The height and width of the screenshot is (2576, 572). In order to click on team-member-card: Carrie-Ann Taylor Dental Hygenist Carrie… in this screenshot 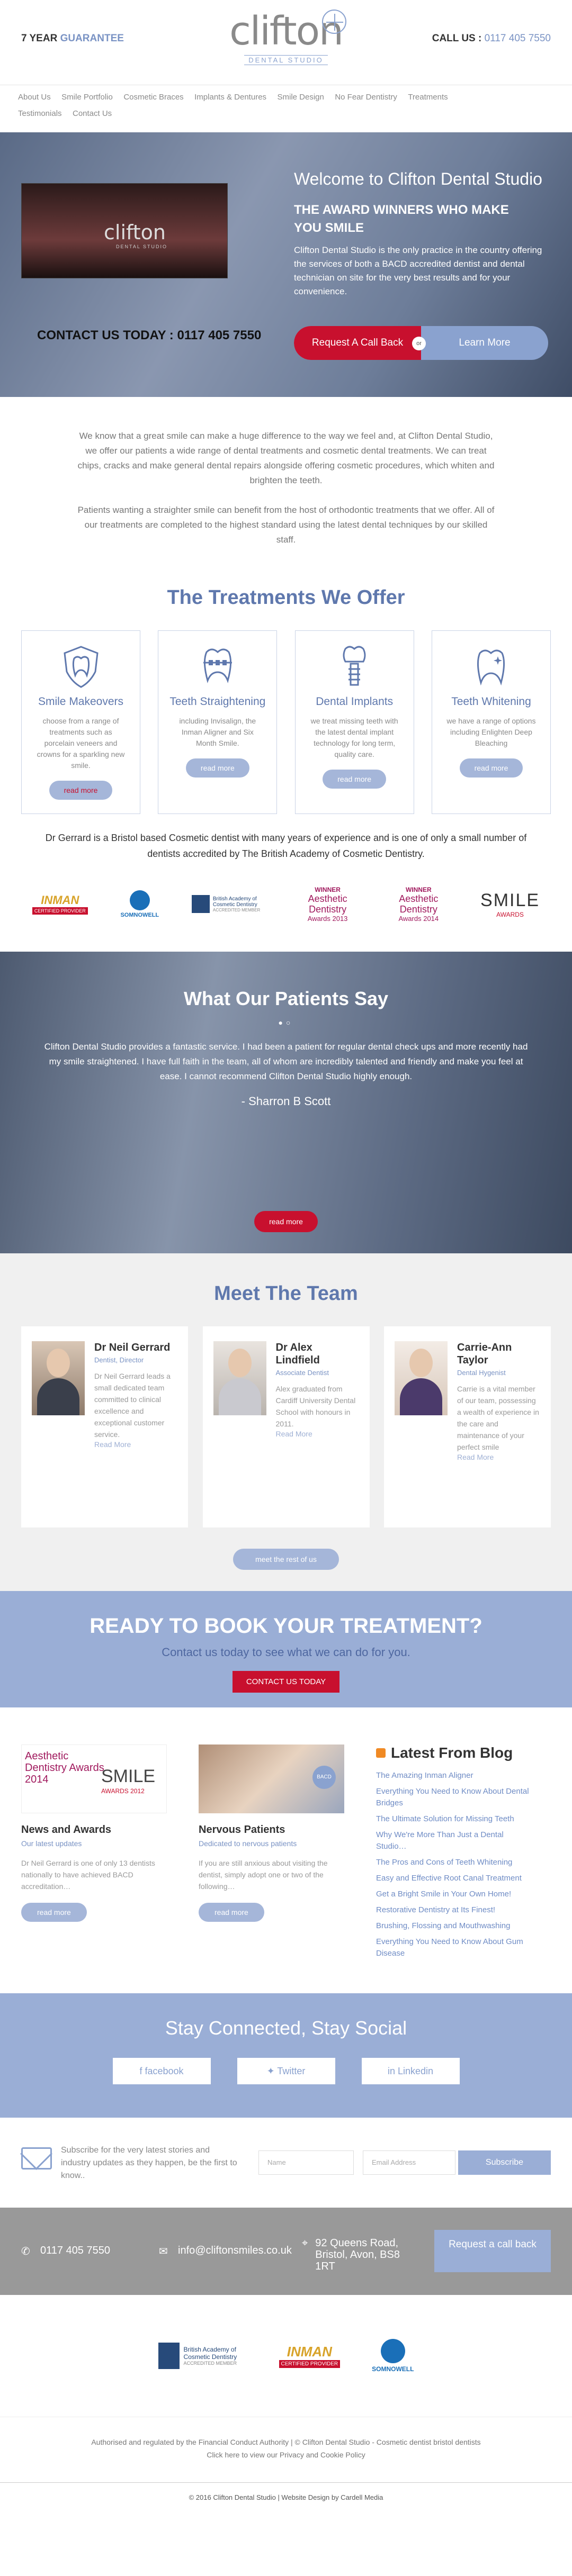, I will do `click(468, 1426)`.